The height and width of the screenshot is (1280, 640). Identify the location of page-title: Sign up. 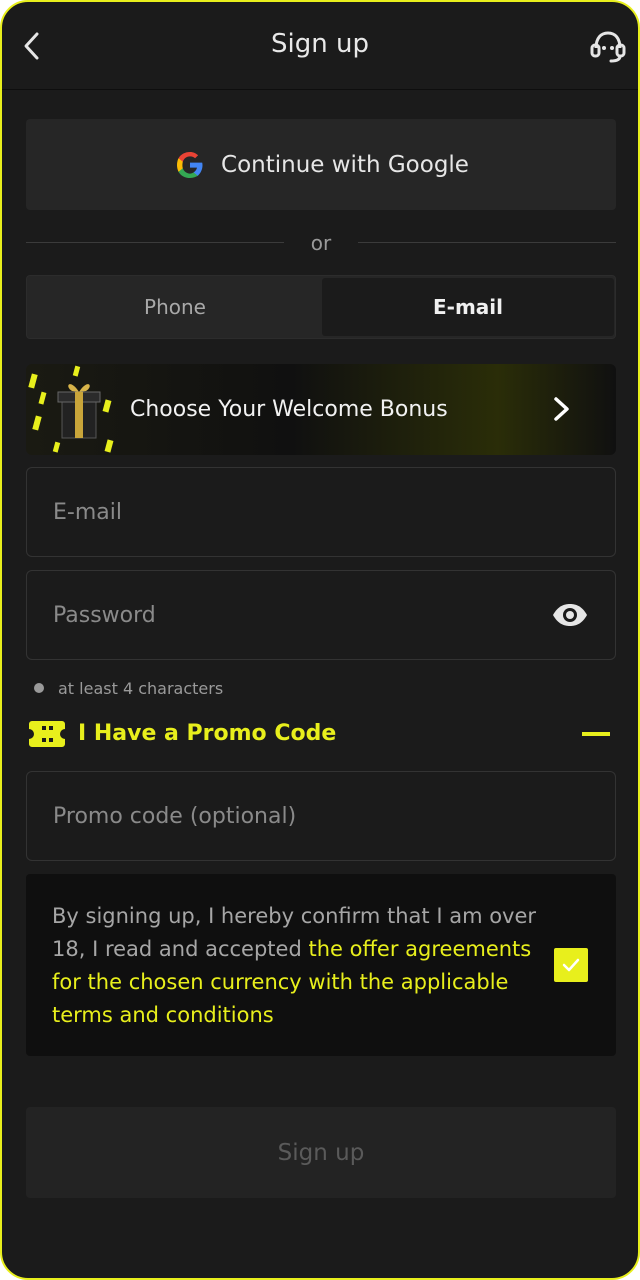
(320, 44).